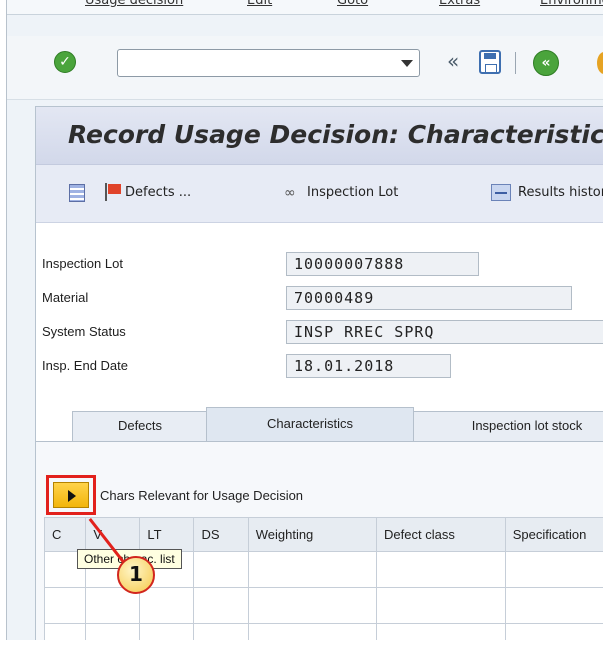  What do you see at coordinates (507, 426) in the screenshot?
I see `tab-inspection-lot-stock: Inspection lot stock` at bounding box center [507, 426].